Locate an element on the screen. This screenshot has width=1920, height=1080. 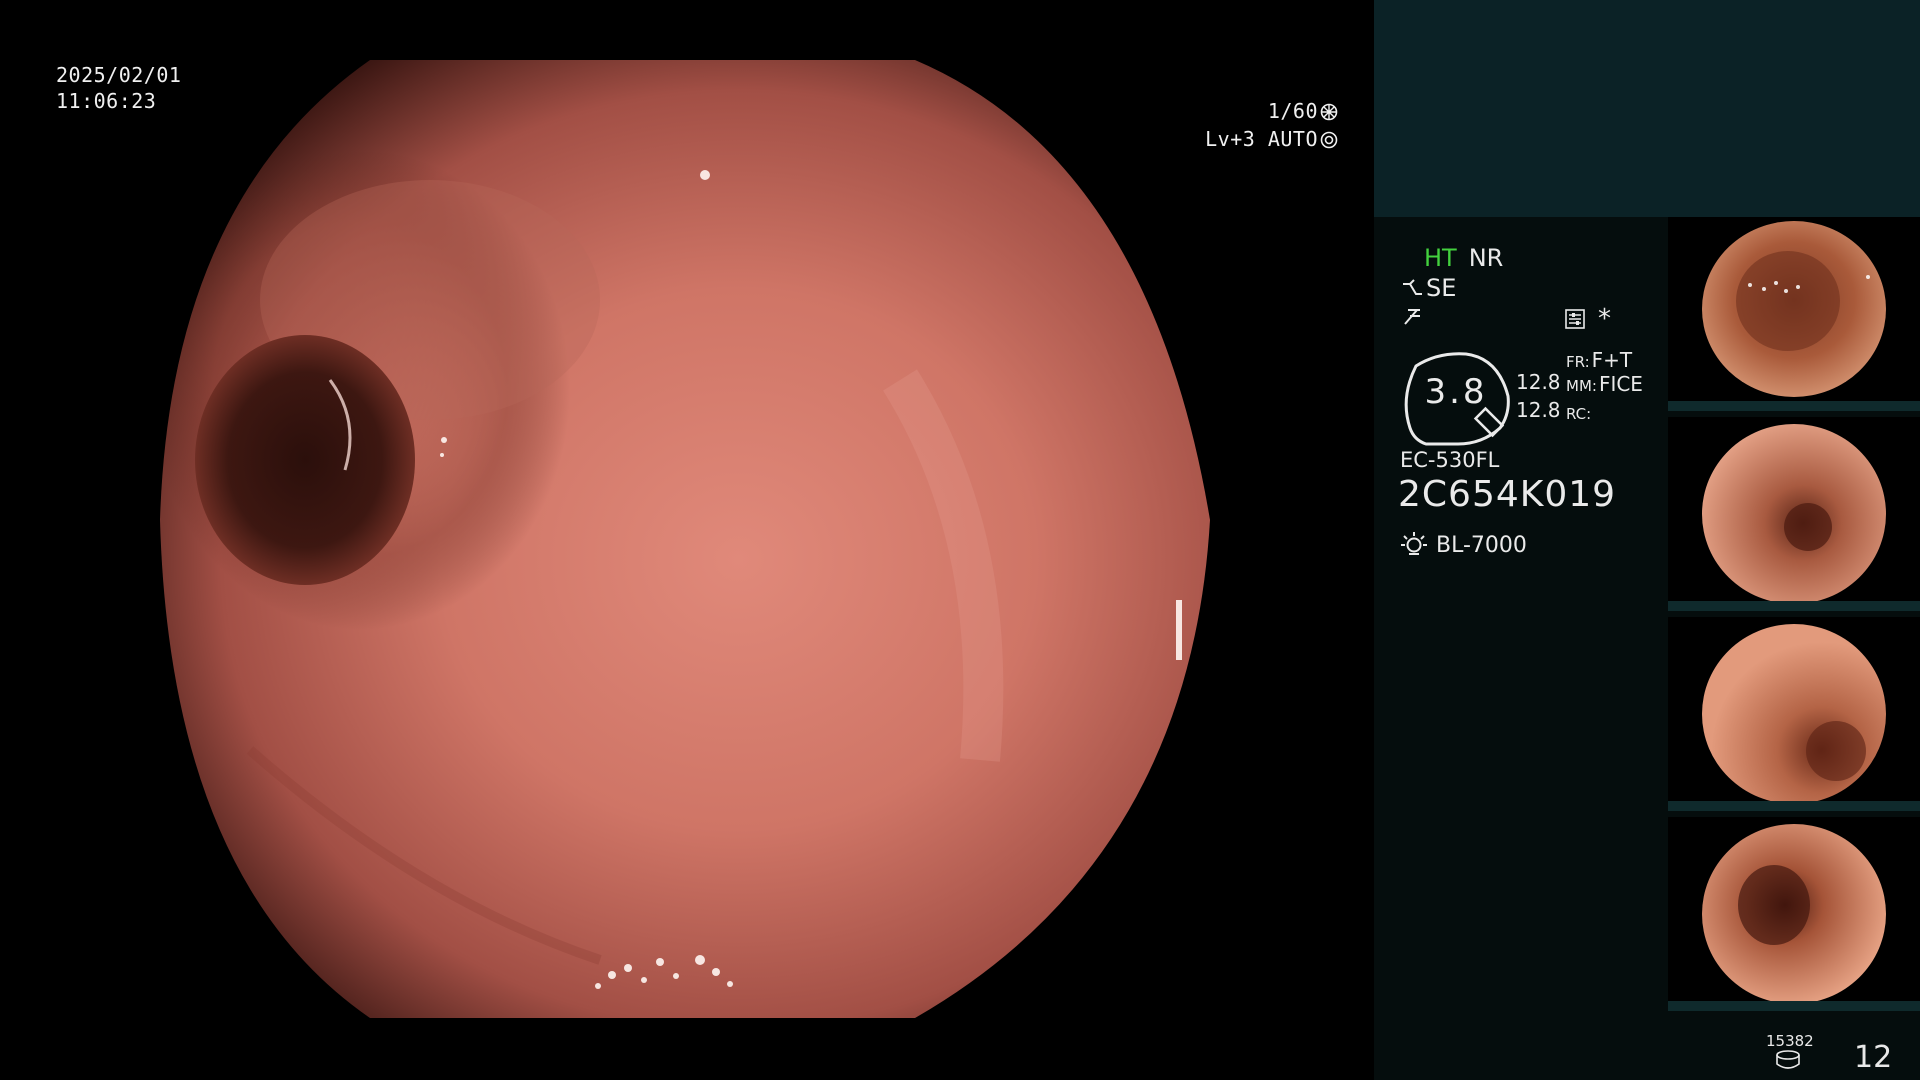
exposure-level-label: Lv+3 AUTO is located at coordinates (1261, 139).